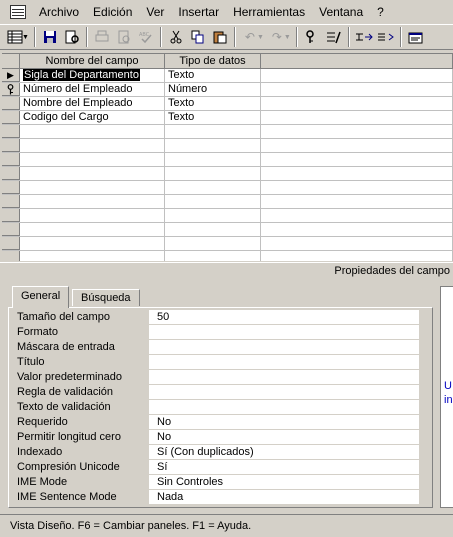 This screenshot has width=453, height=537. I want to click on tab-general: General, so click(41, 297).